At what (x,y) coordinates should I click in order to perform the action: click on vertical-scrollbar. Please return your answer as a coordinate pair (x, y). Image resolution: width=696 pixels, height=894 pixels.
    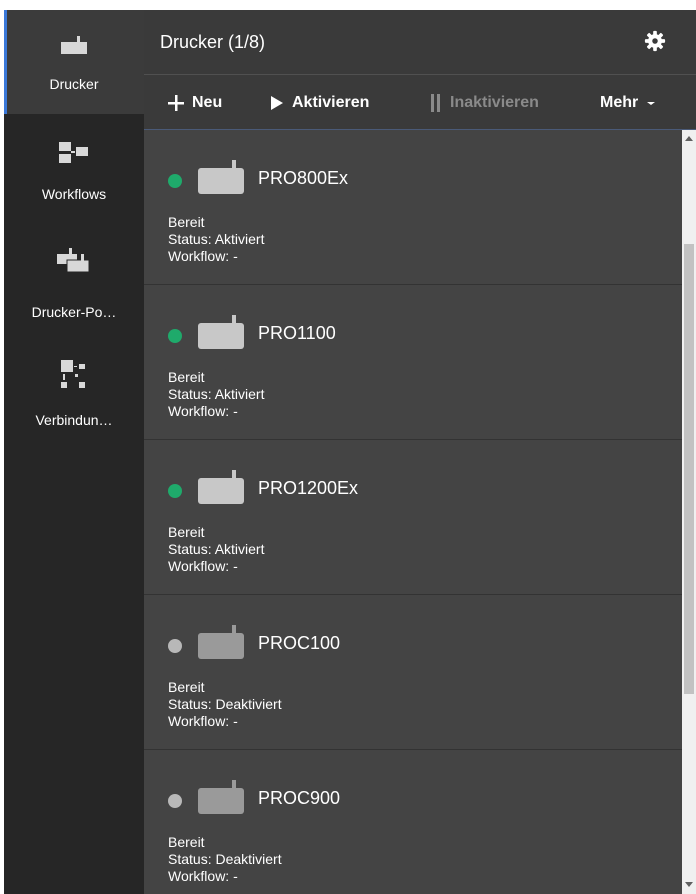
    Looking at the image, I should click on (689, 512).